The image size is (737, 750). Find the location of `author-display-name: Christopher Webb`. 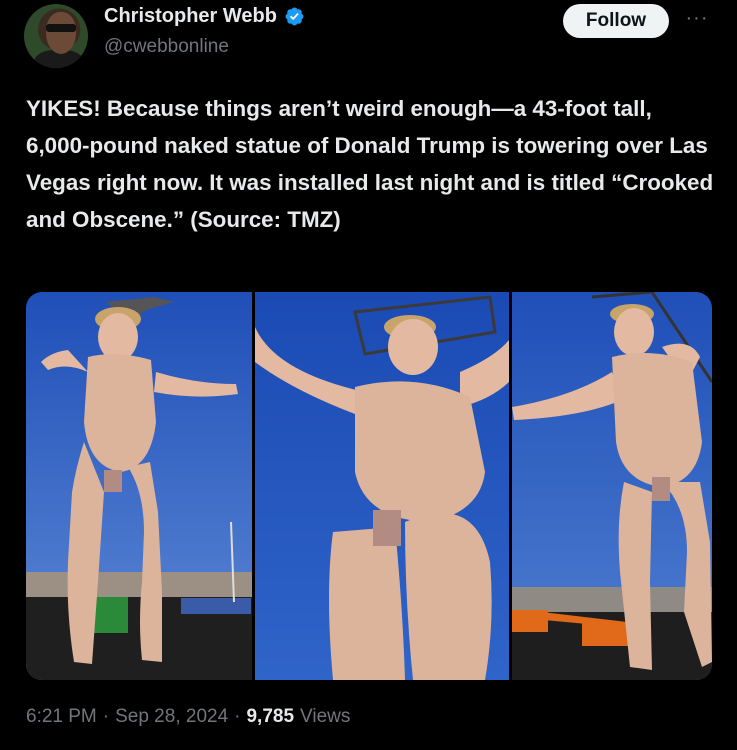

author-display-name: Christopher Webb is located at coordinates (190, 16).